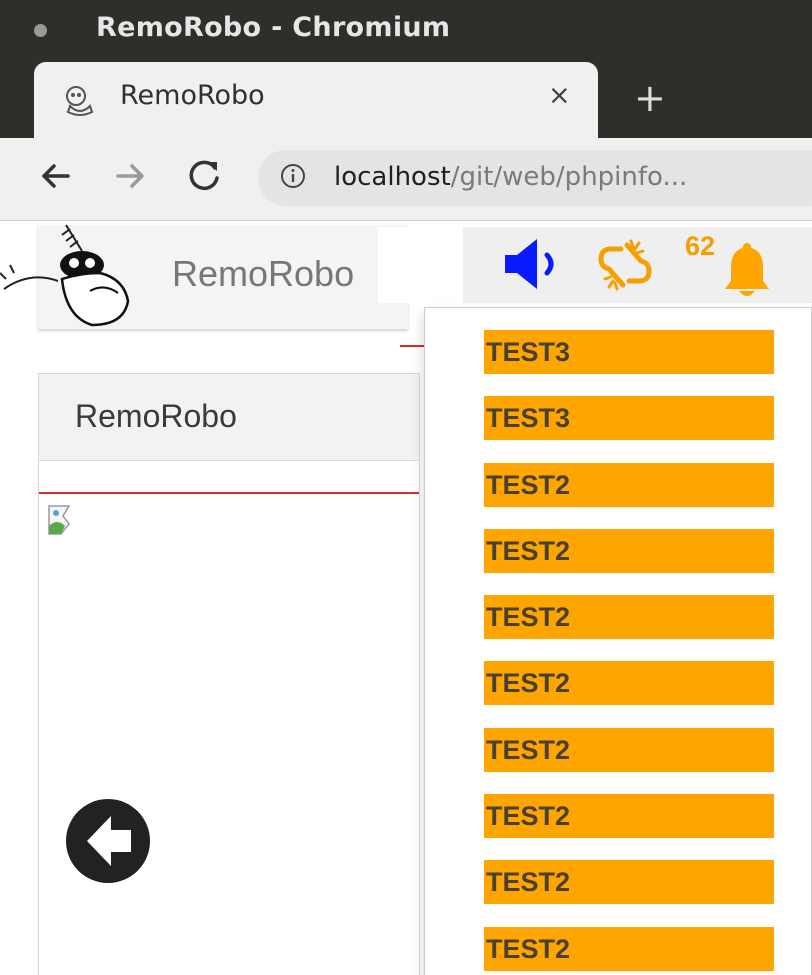 The height and width of the screenshot is (975, 812). I want to click on panel-header: RemoRobo, so click(229, 417).